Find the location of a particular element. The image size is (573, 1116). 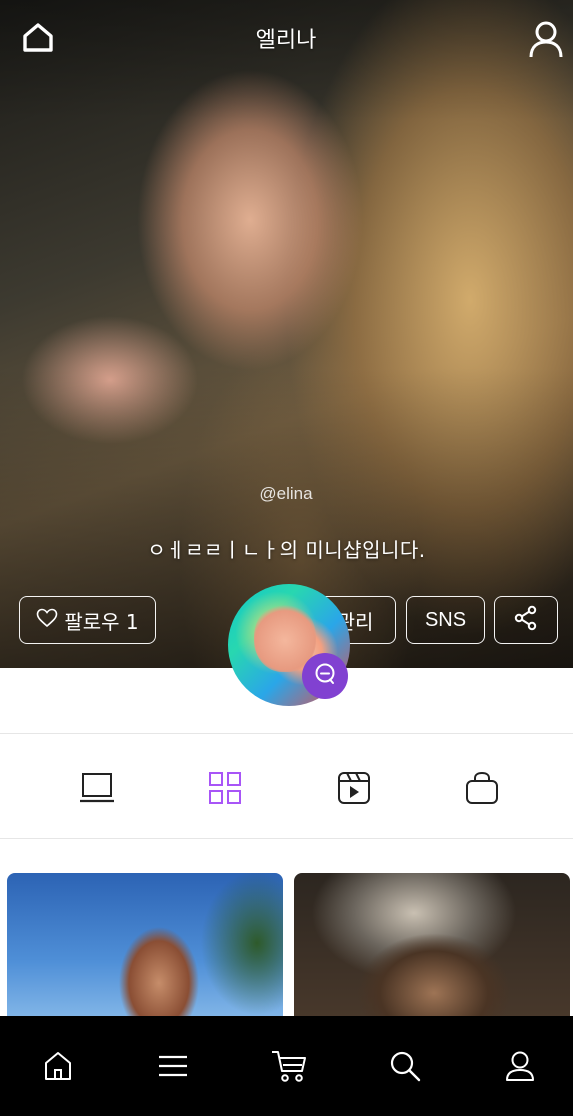

divider-bottom is located at coordinates (286, 838).